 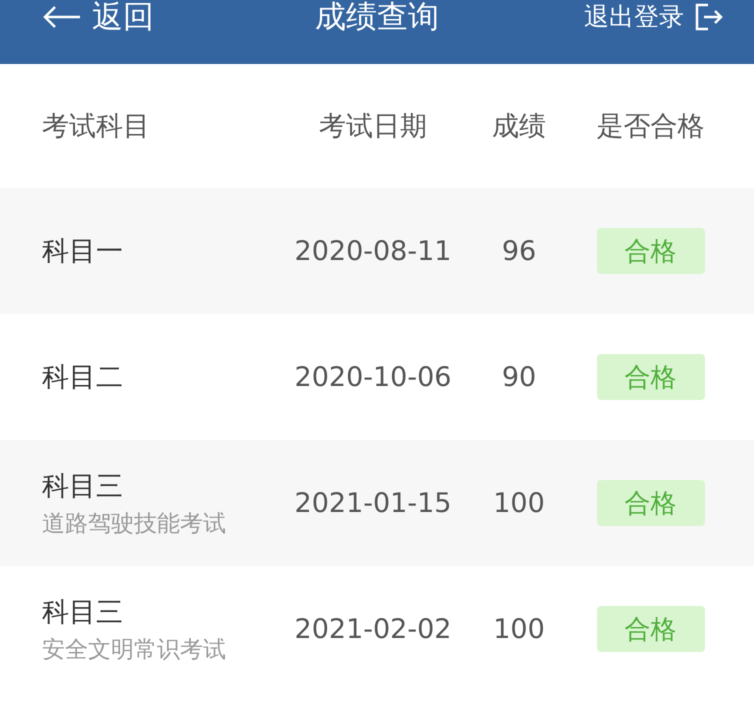 What do you see at coordinates (654, 17) in the screenshot?
I see `logout-button: 退出登录` at bounding box center [654, 17].